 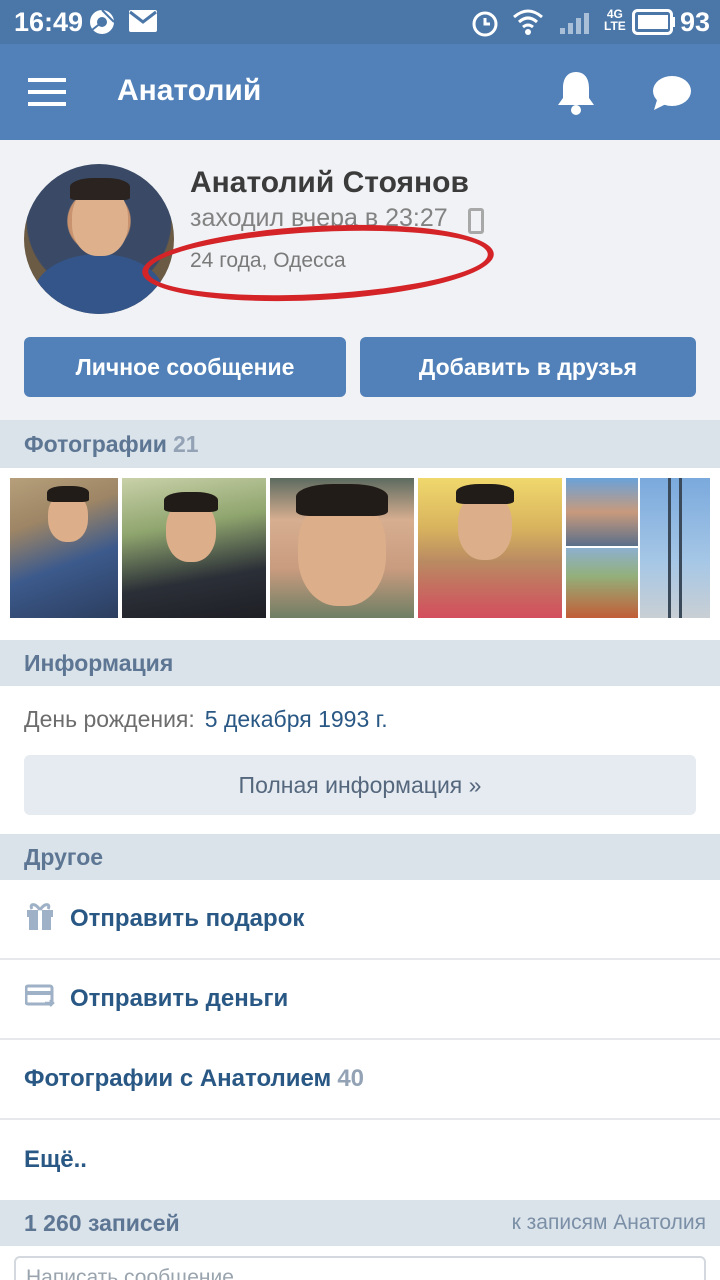 What do you see at coordinates (55, 1159) in the screenshot?
I see `more-label: Ещё..` at bounding box center [55, 1159].